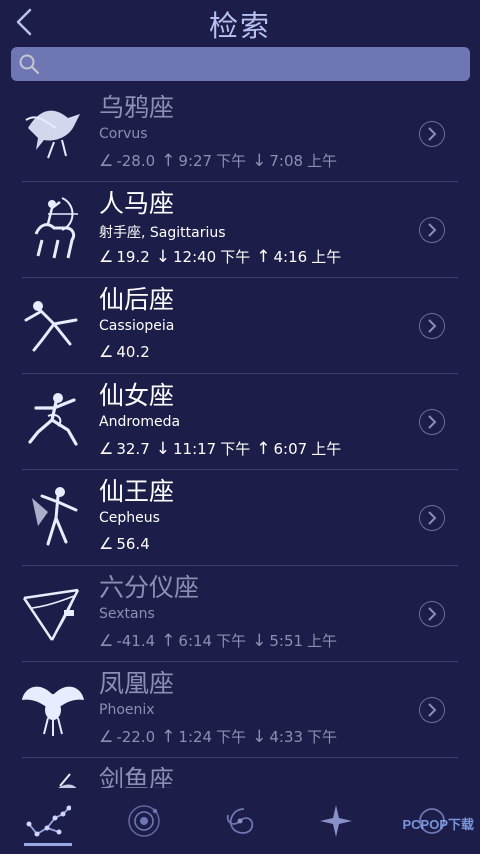  I want to click on deep-sky-tab, so click(240, 821).